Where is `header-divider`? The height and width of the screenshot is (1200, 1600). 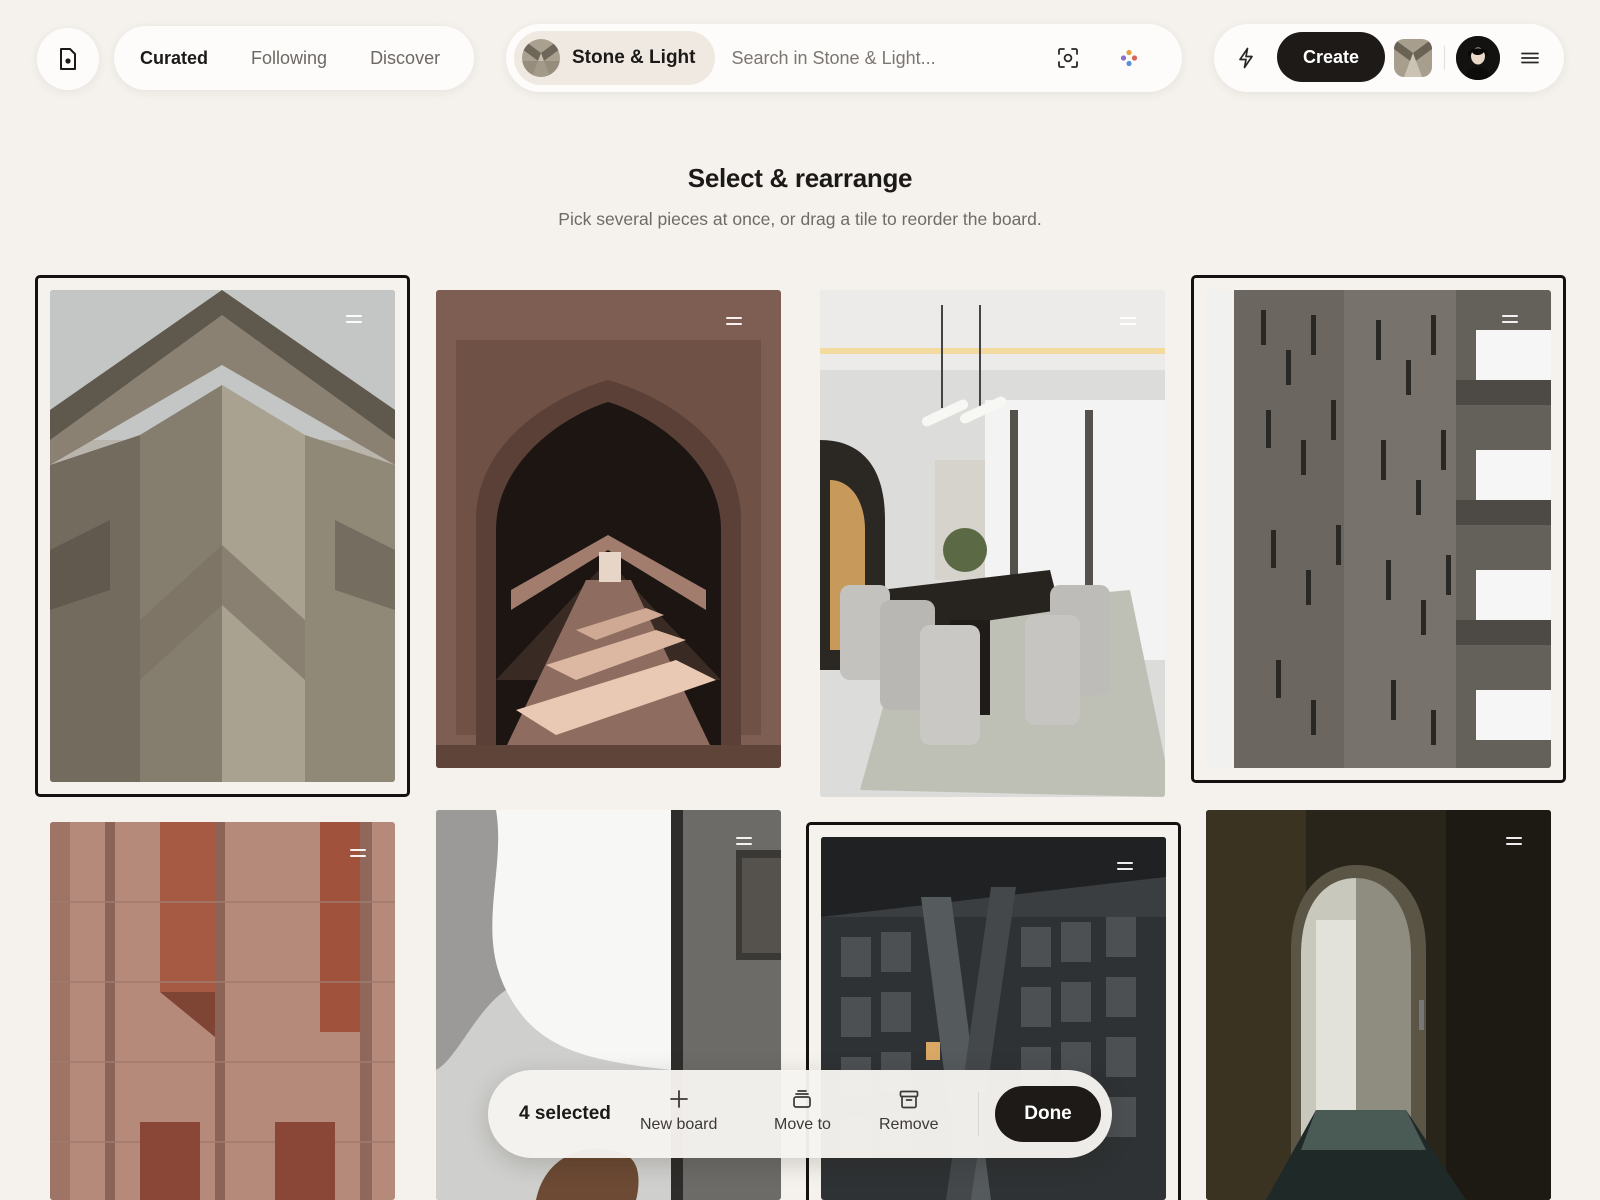
header-divider is located at coordinates (1444, 58).